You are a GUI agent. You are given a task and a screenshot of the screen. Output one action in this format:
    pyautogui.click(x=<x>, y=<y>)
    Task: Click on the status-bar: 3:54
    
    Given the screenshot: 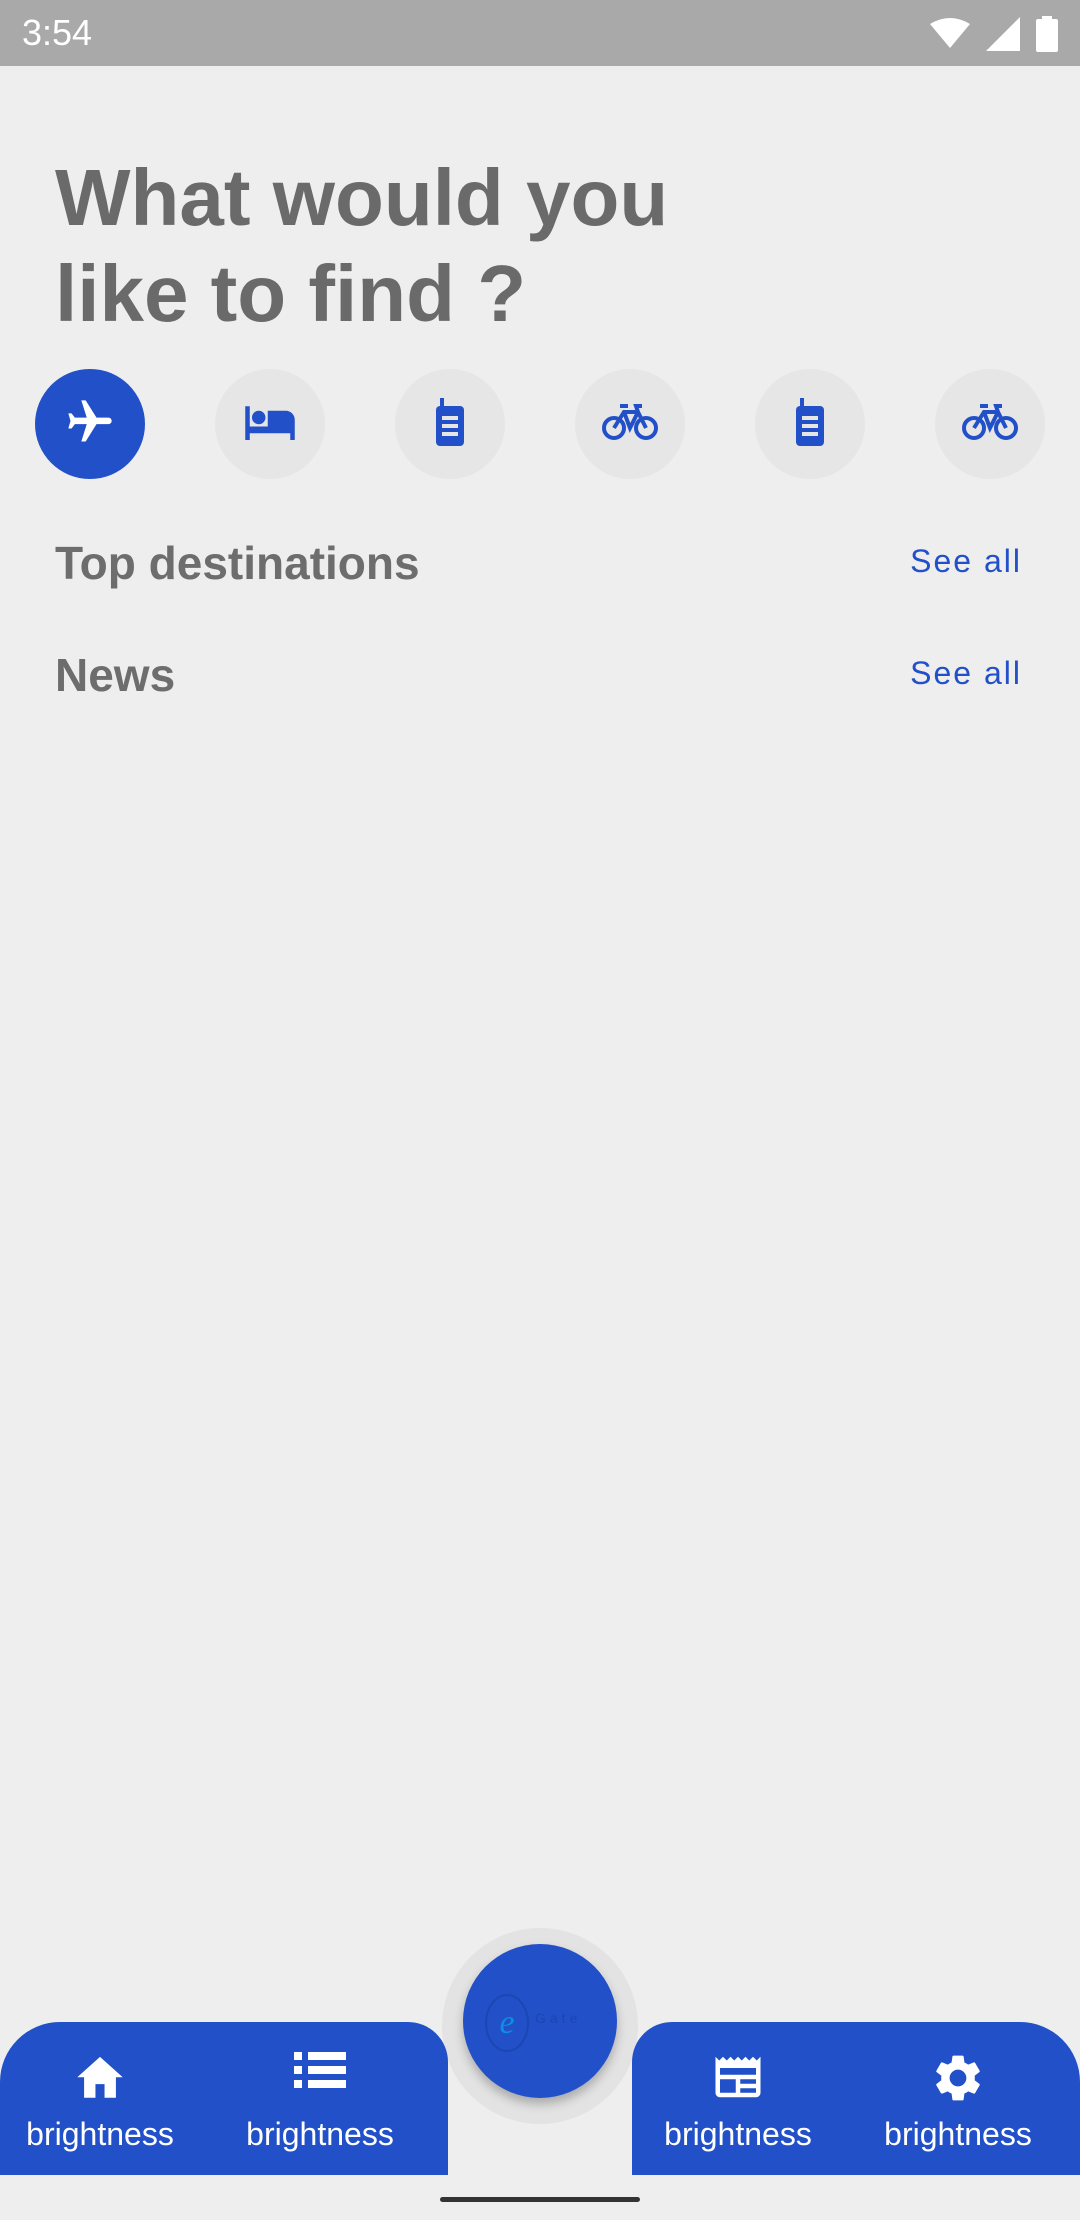 What is the action you would take?
    pyautogui.click(x=540, y=33)
    